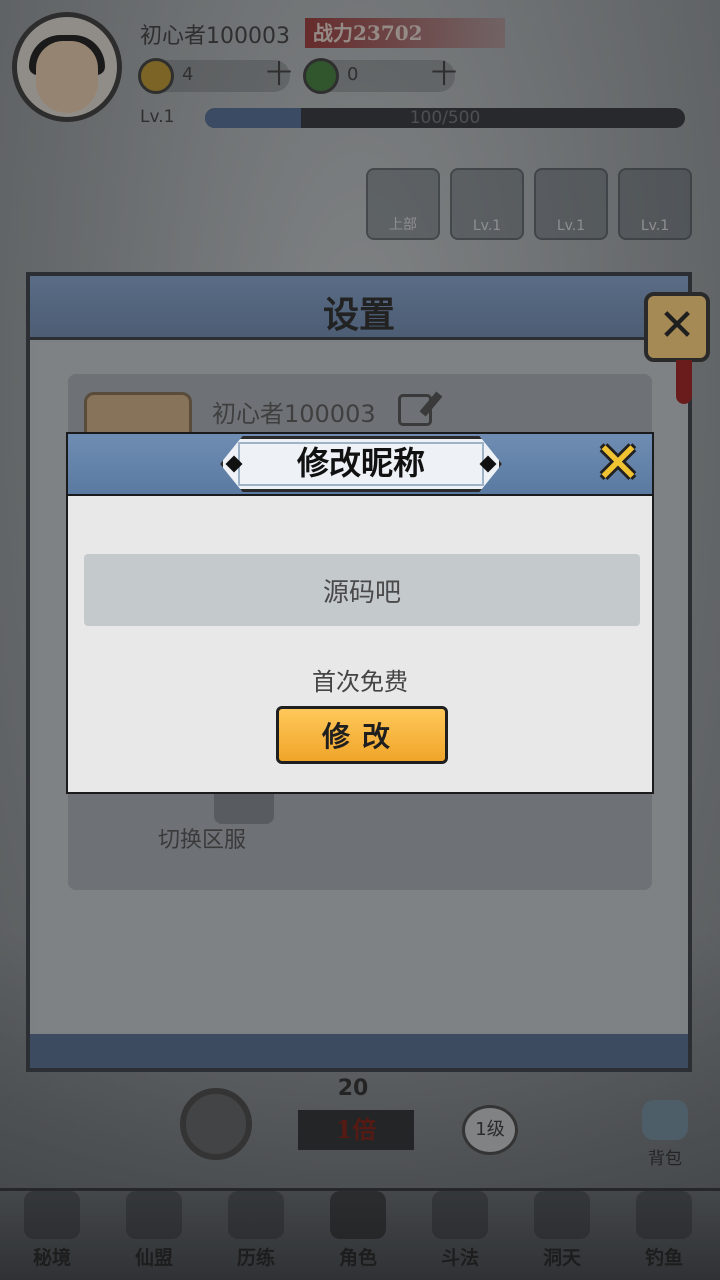  What do you see at coordinates (362, 735) in the screenshot?
I see `confirm-rename-button: 修改` at bounding box center [362, 735].